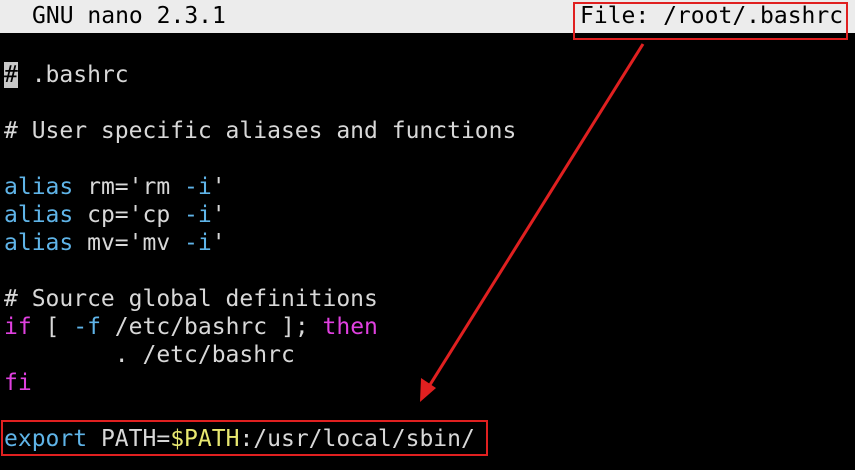  What do you see at coordinates (211, 327) in the screenshot?
I see `if-path: /etc/bashrc ];` at bounding box center [211, 327].